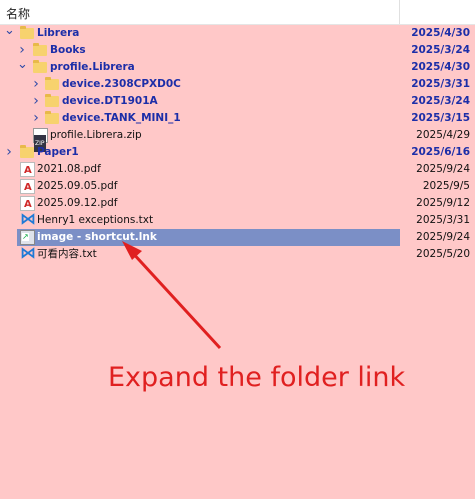  I want to click on annotation-text: Expand the folder link, so click(257, 377).